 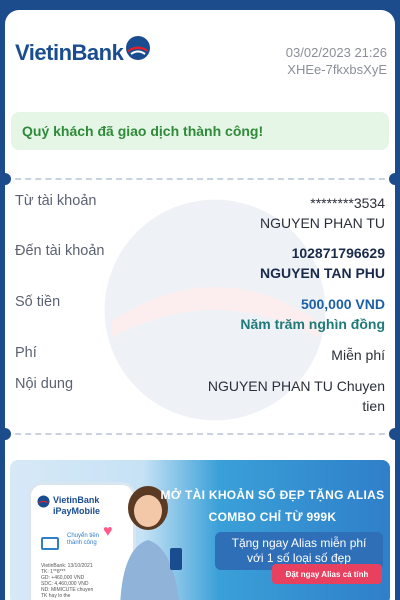 I want to click on content-line-1: NGUYEN PHAN TU Chuyen, so click(x=296, y=386).